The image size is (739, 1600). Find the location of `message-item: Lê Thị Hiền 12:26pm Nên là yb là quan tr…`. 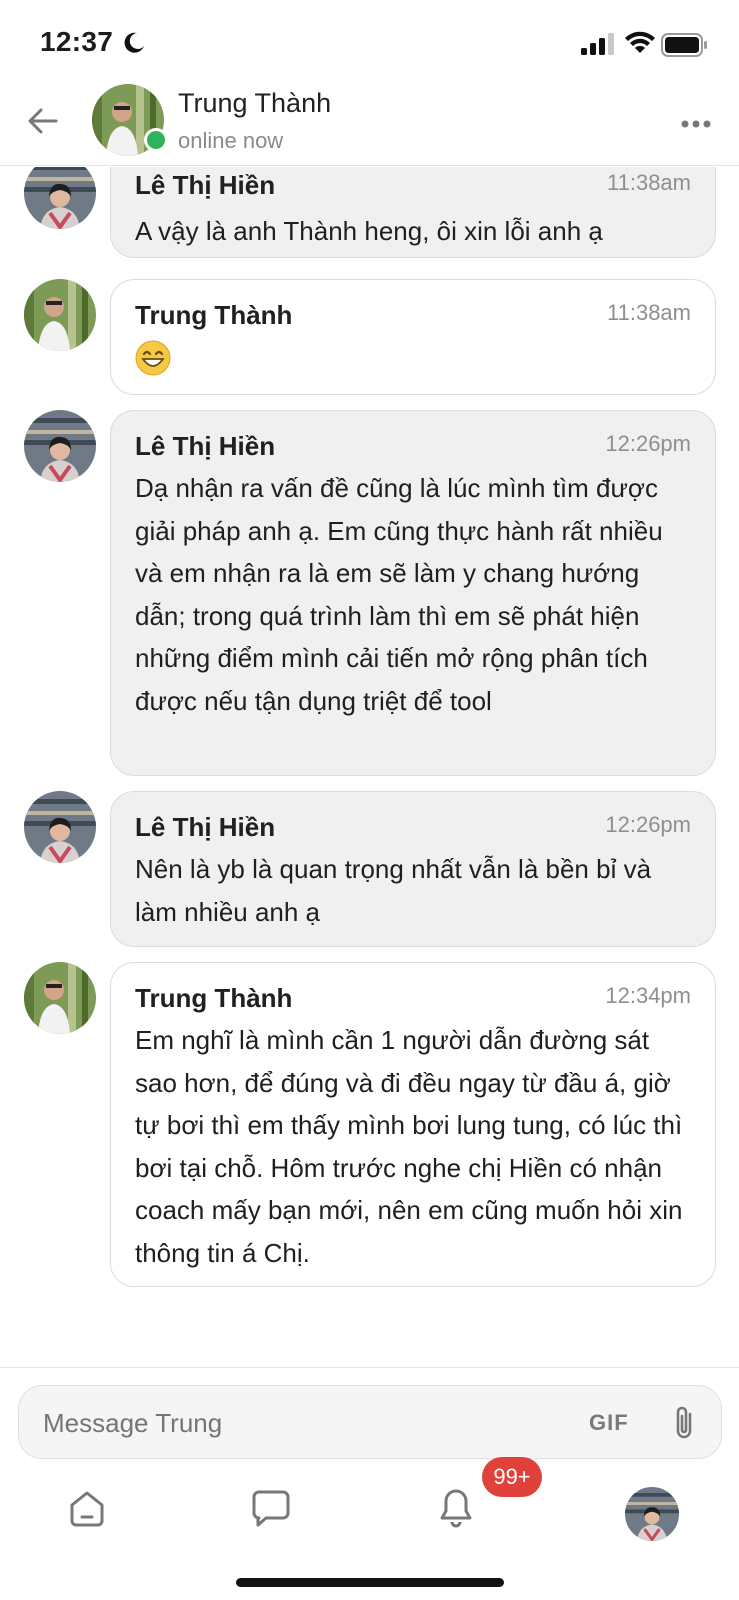

message-item: Lê Thị Hiền 12:26pm Nên là yb là quan tr… is located at coordinates (369, 869).